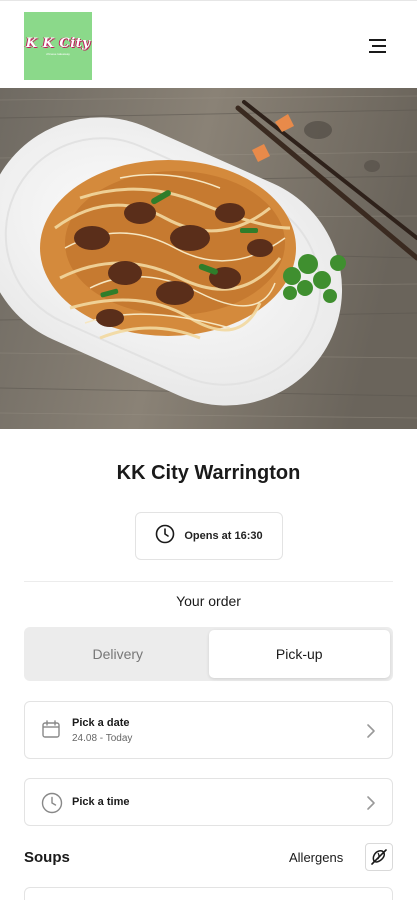  I want to click on opening-hours-text: Opens at 16:30, so click(223, 536).